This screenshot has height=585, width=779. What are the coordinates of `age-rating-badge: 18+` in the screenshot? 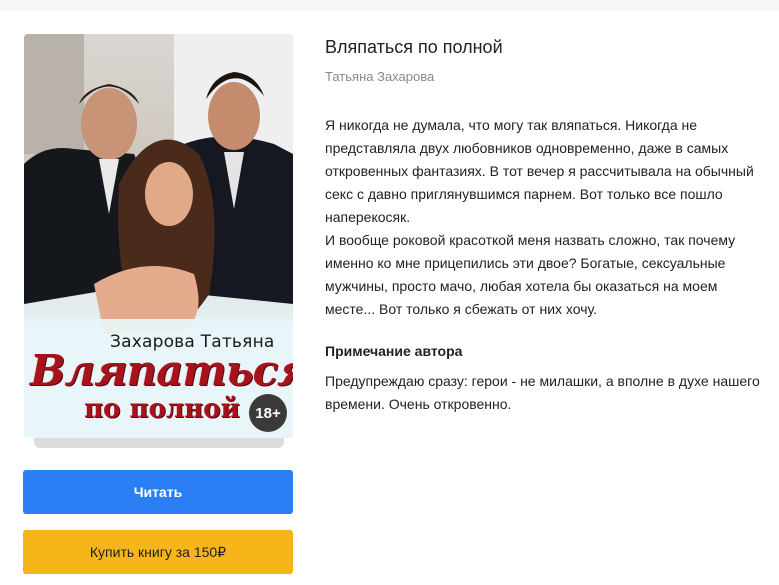 It's located at (268, 413).